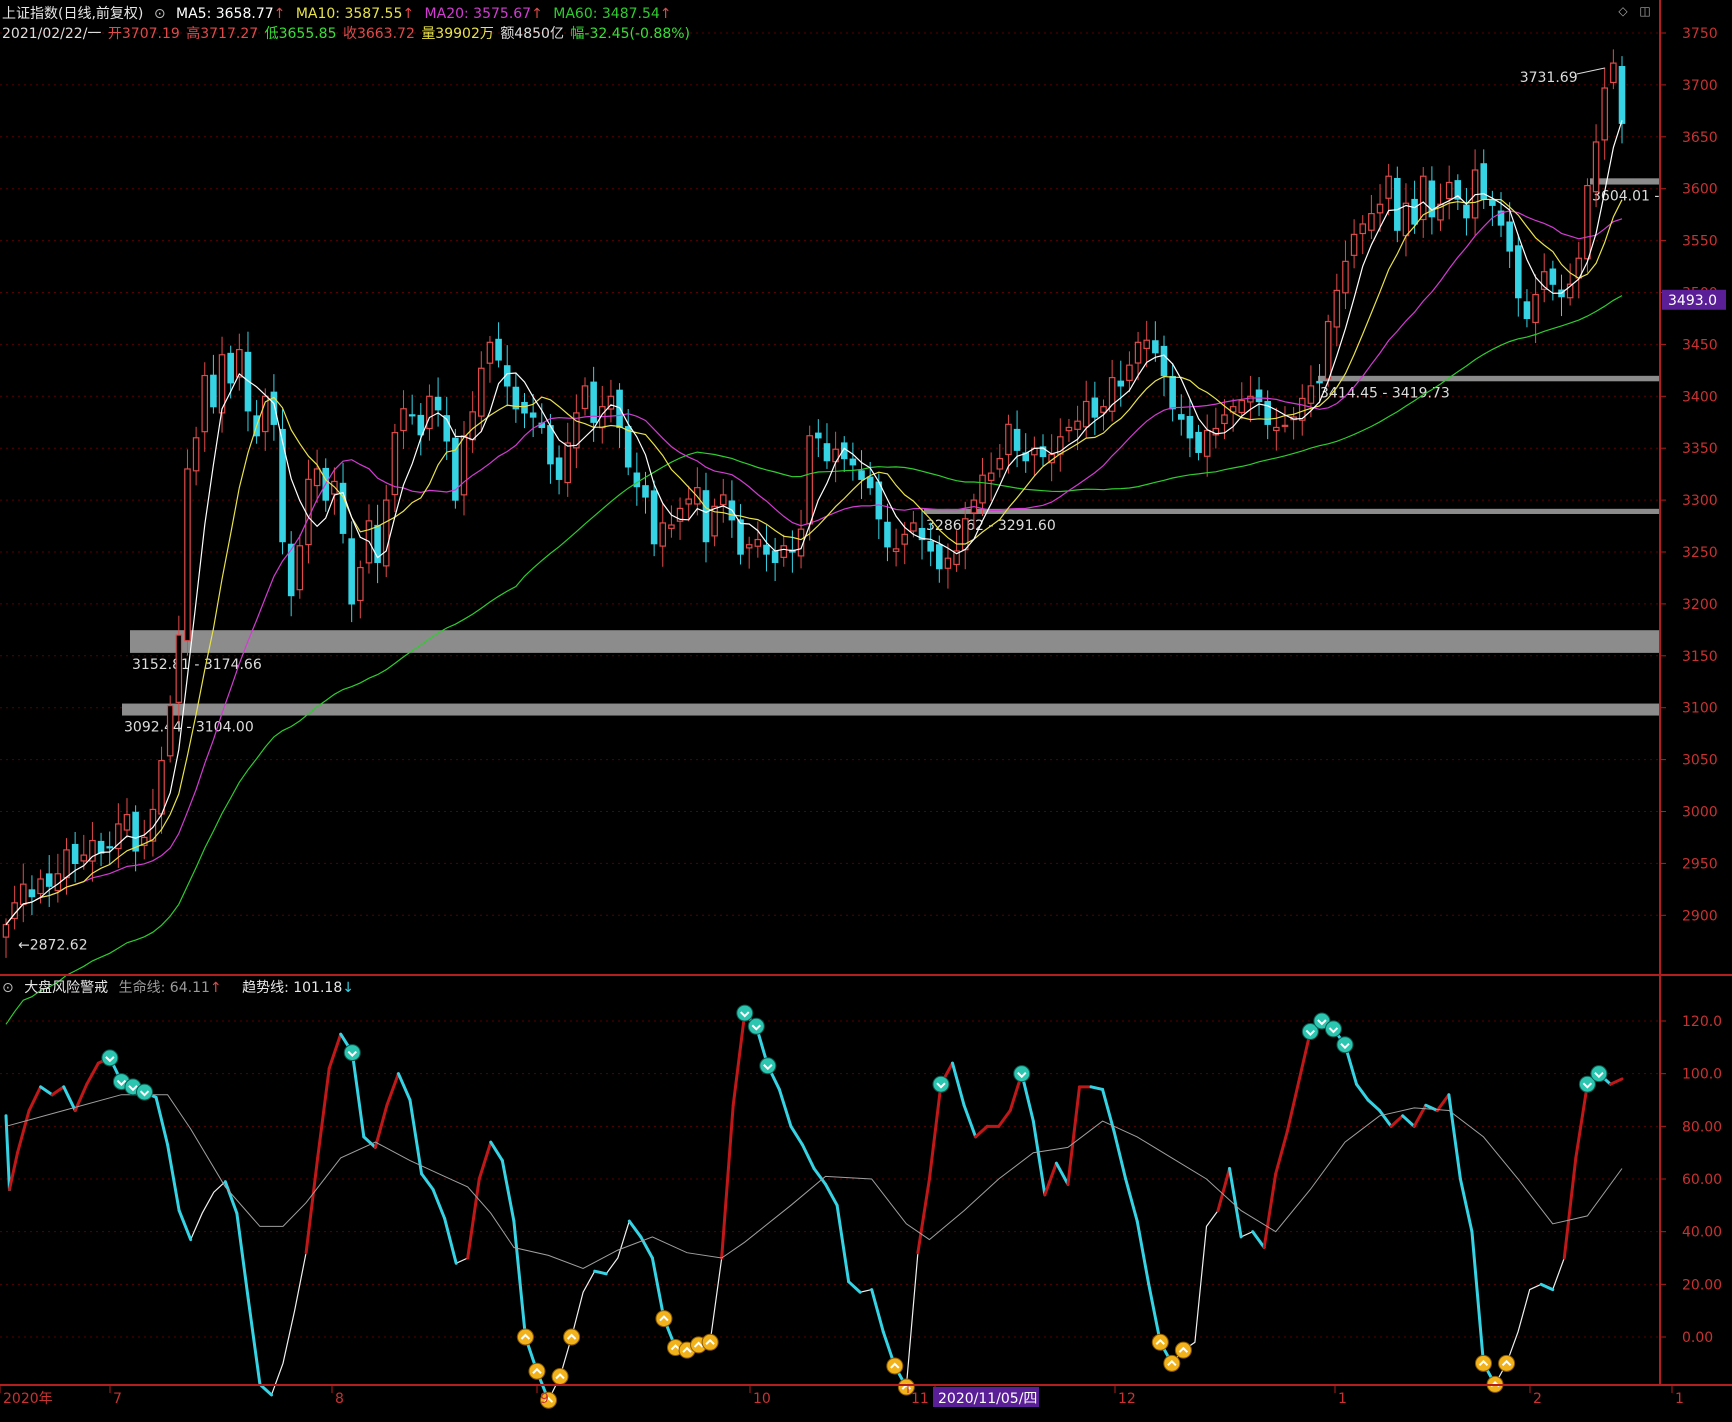 This screenshot has height=1422, width=1732. I want to click on ma10-label: MA10: 3587.55, so click(349, 14).